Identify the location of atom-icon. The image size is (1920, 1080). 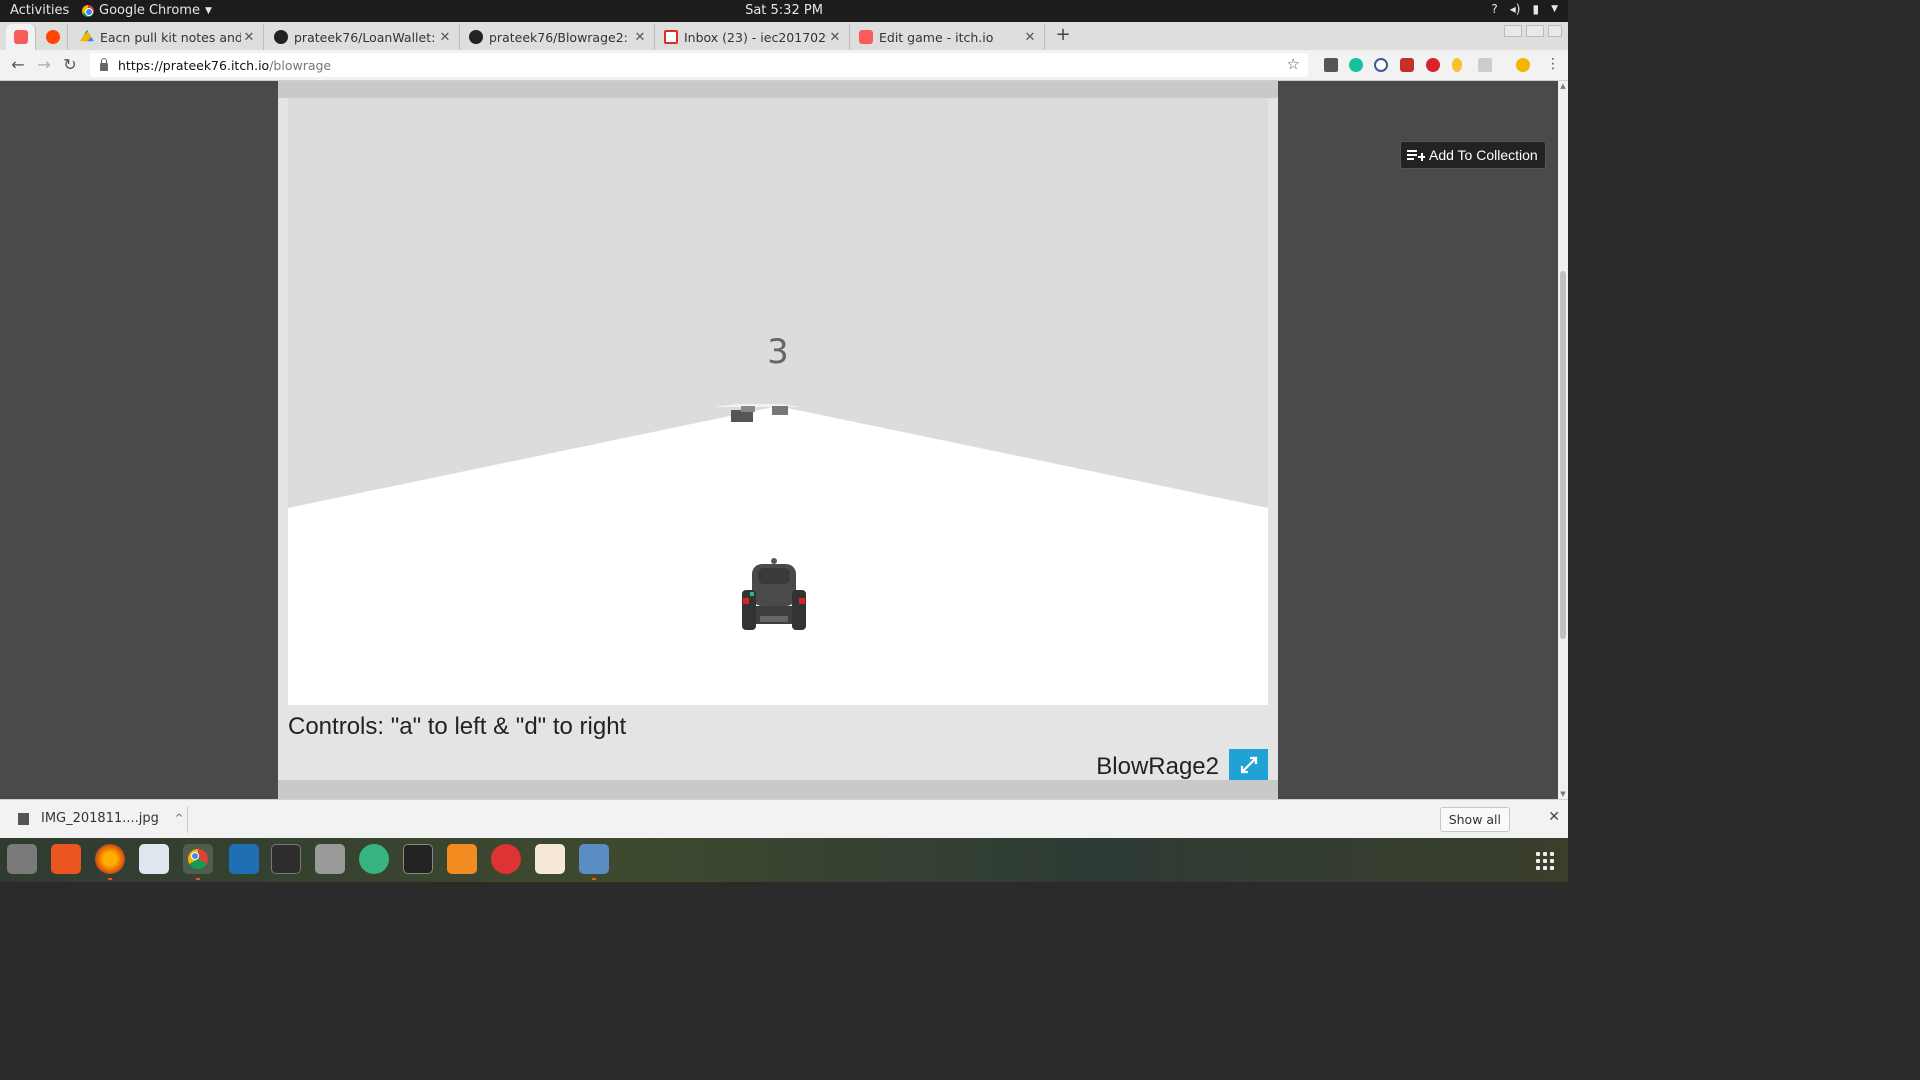
(374, 859).